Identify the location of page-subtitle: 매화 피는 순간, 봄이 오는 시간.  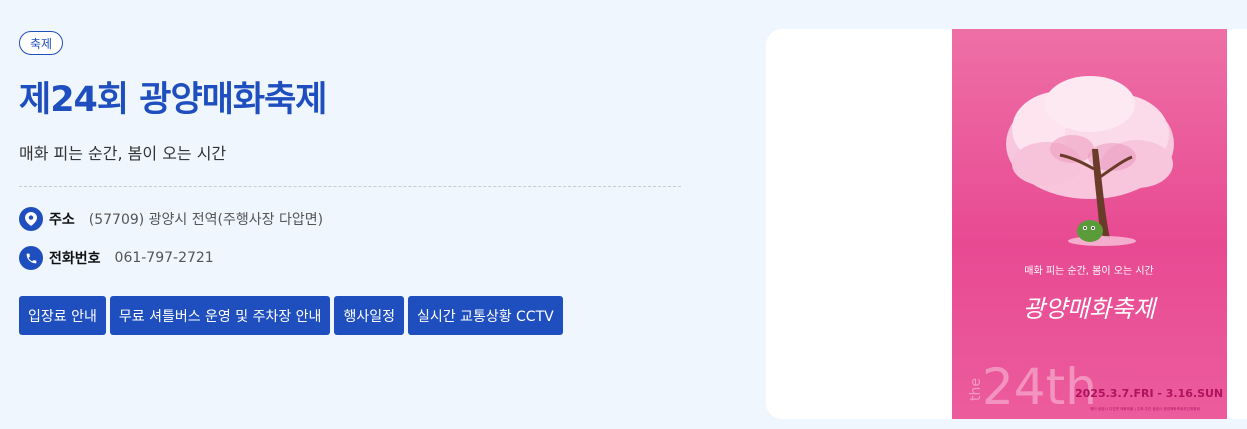
(123, 153).